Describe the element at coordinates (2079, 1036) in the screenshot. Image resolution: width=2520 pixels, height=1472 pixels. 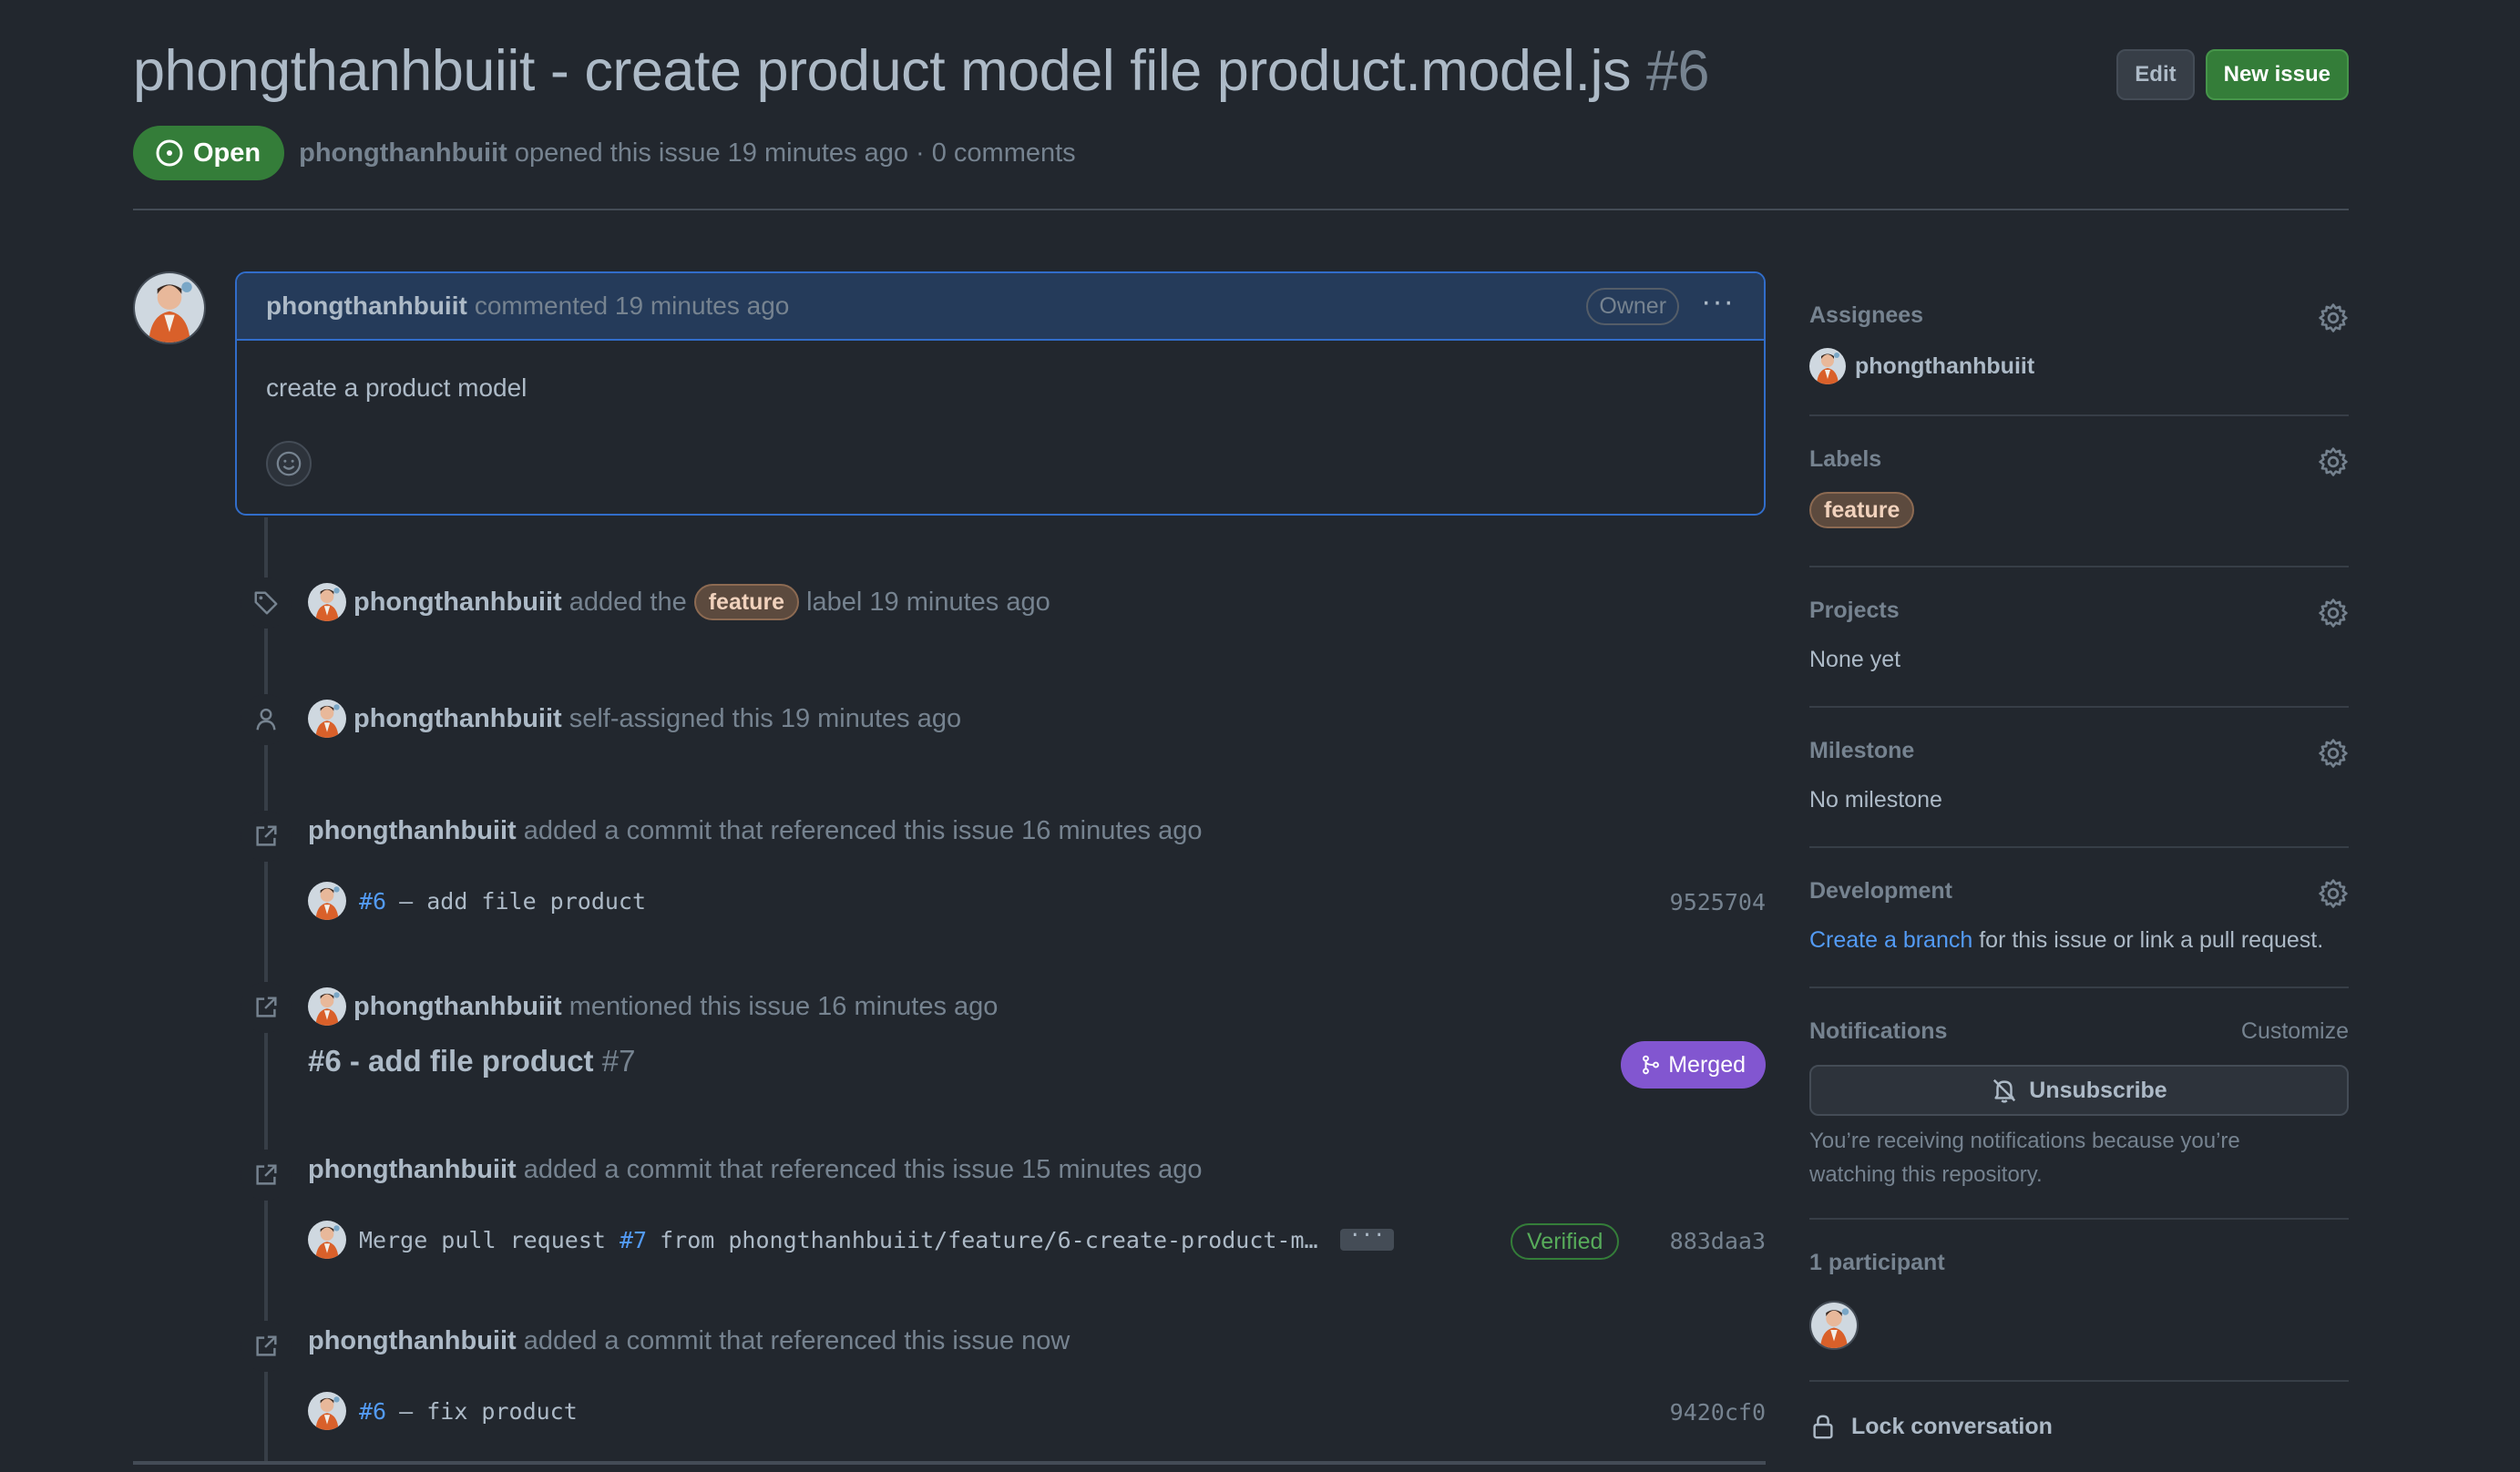
I see `notifications-section: Notifications Customize` at that location.